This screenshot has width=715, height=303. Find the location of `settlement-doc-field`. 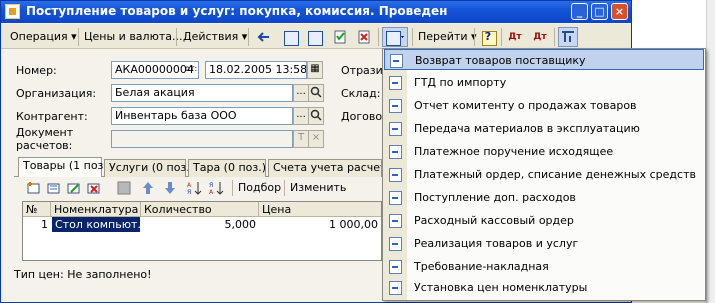

settlement-doc-field is located at coordinates (202, 139).